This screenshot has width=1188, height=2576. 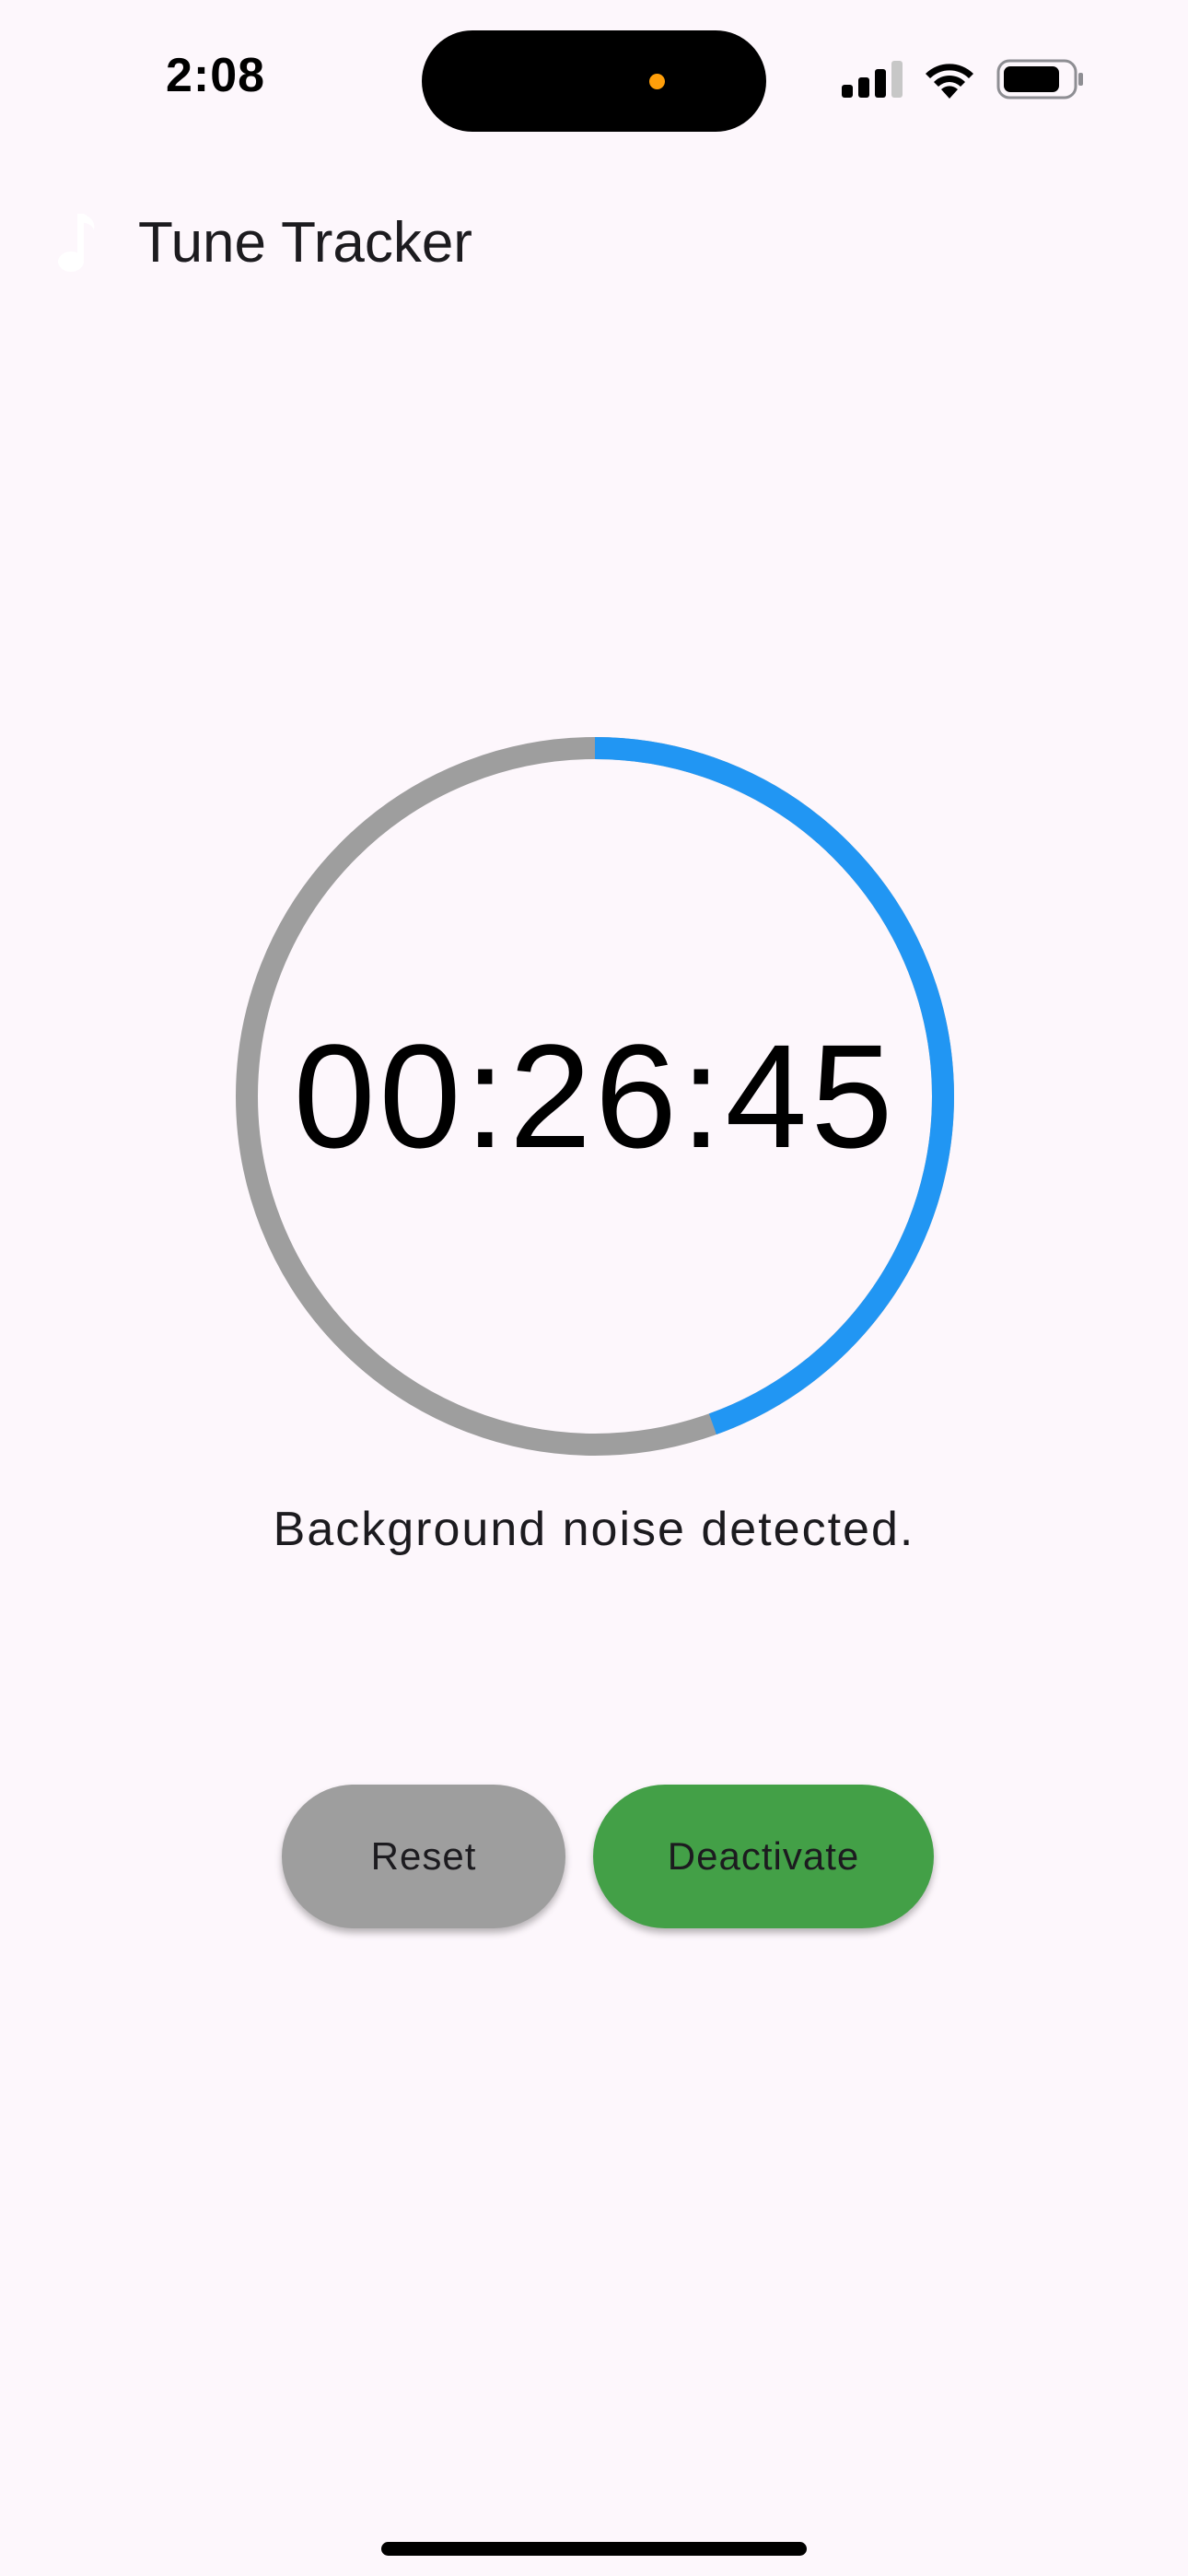 What do you see at coordinates (594, 81) in the screenshot?
I see `dynamic-island` at bounding box center [594, 81].